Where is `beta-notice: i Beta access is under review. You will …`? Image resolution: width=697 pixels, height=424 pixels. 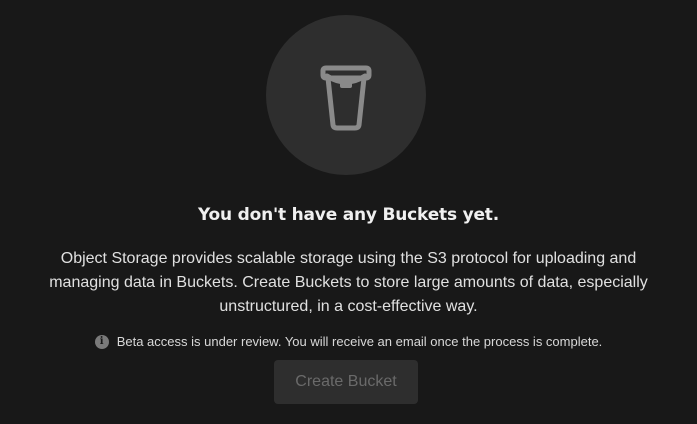 beta-notice: i Beta access is under review. You will … is located at coordinates (348, 341).